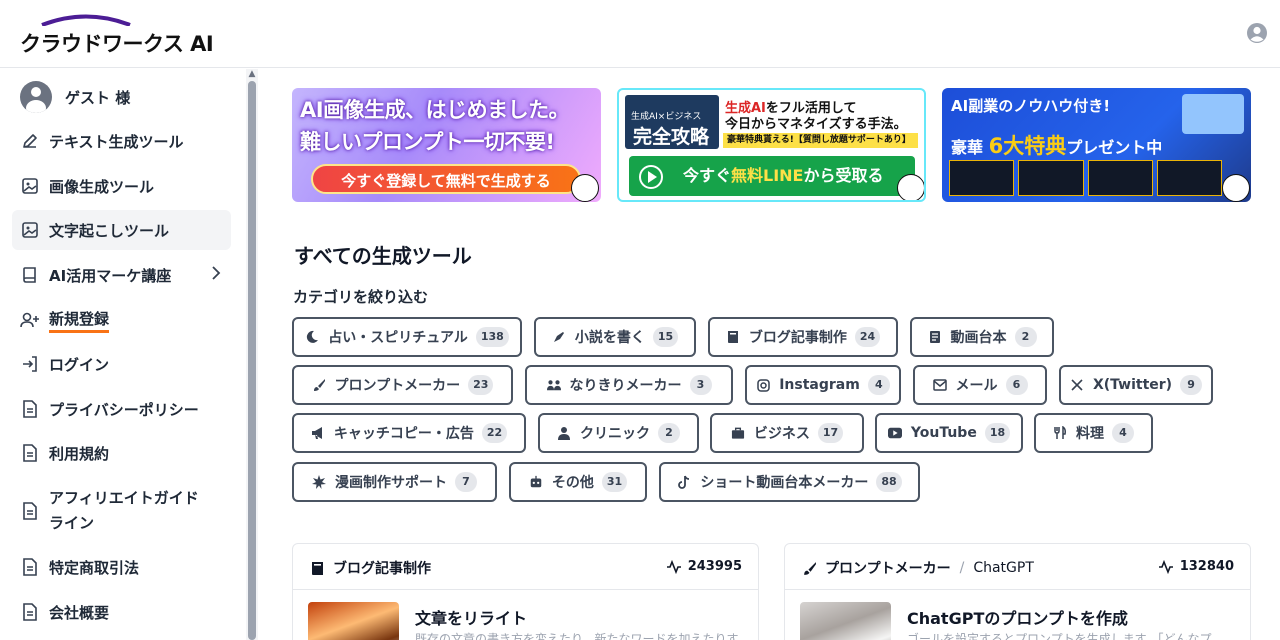 The image size is (1280, 640). What do you see at coordinates (409, 433) in the screenshot?
I see `category-chip-catchcopy: キャッチコピー・広告 22` at bounding box center [409, 433].